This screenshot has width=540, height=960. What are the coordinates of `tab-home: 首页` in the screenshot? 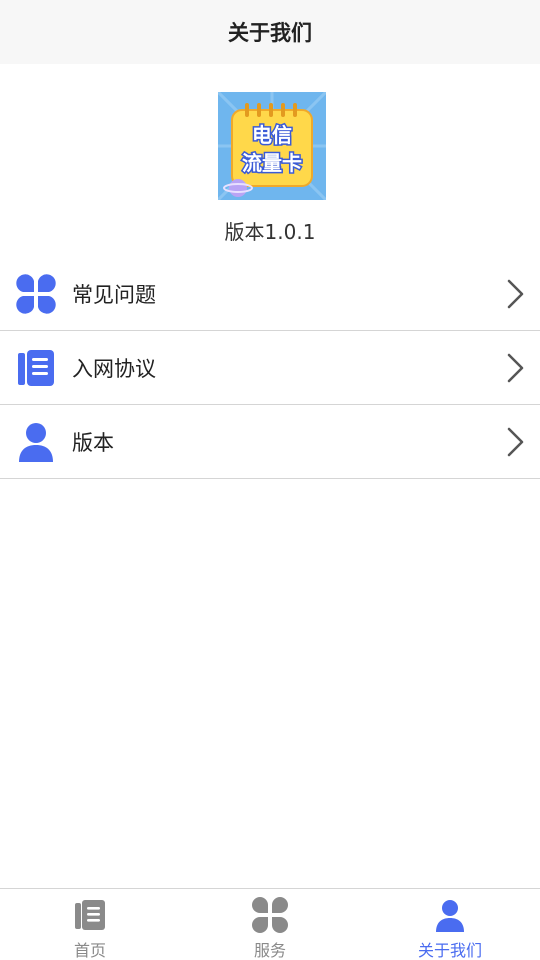 It's located at (90, 924).